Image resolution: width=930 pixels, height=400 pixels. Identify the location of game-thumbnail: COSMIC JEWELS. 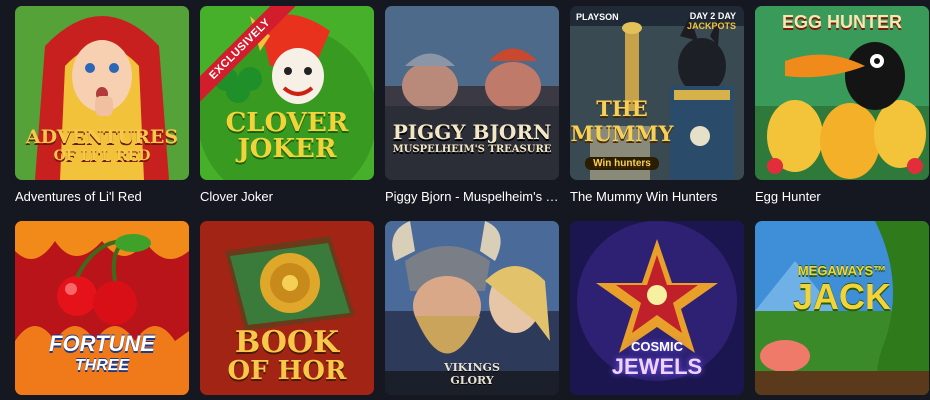
(657, 308).